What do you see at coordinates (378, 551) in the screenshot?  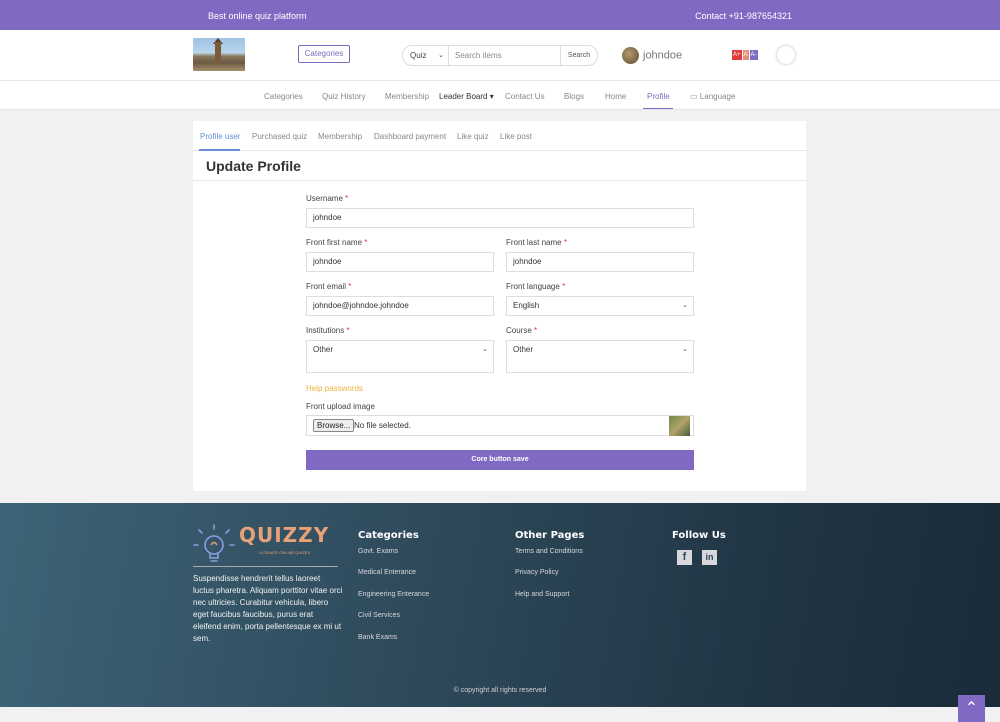 I see `footer-link-govt-exams: Govt. Exams` at bounding box center [378, 551].